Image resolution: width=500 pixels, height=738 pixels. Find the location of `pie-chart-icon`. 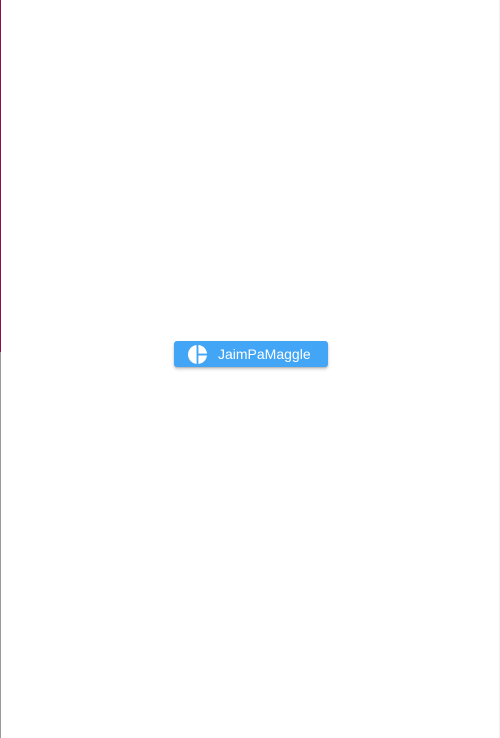

pie-chart-icon is located at coordinates (197, 354).